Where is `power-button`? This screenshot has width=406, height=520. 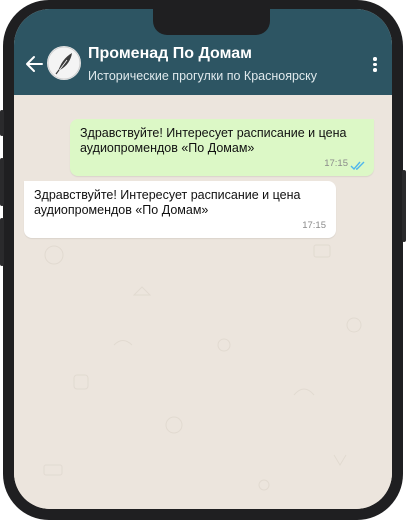
power-button is located at coordinates (404, 206).